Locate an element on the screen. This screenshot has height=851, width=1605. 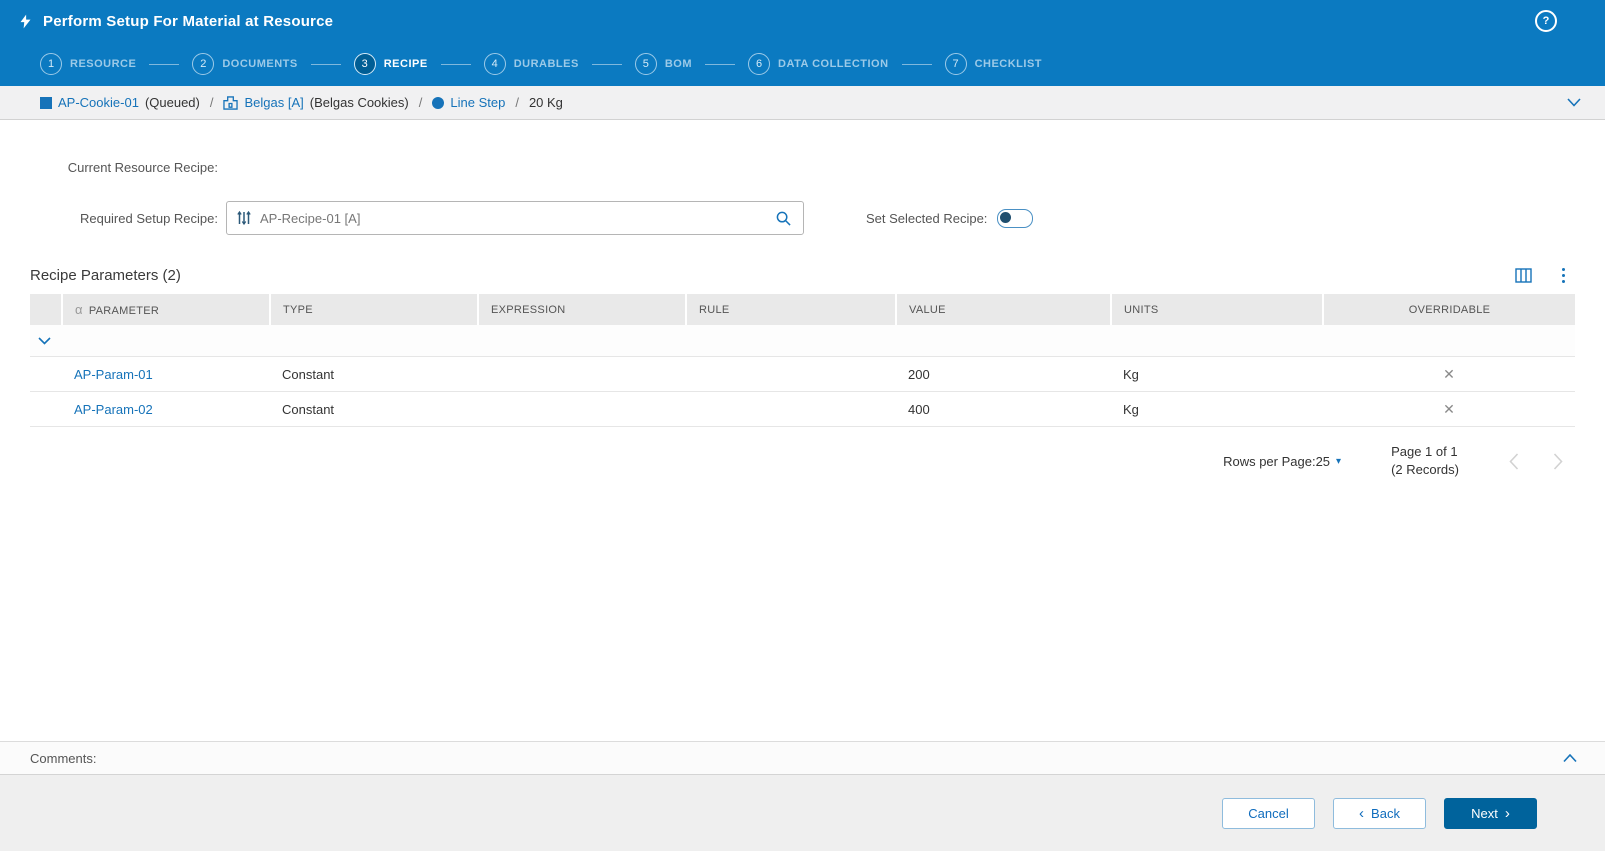
column-header-label: PARAMETER is located at coordinates (124, 311).